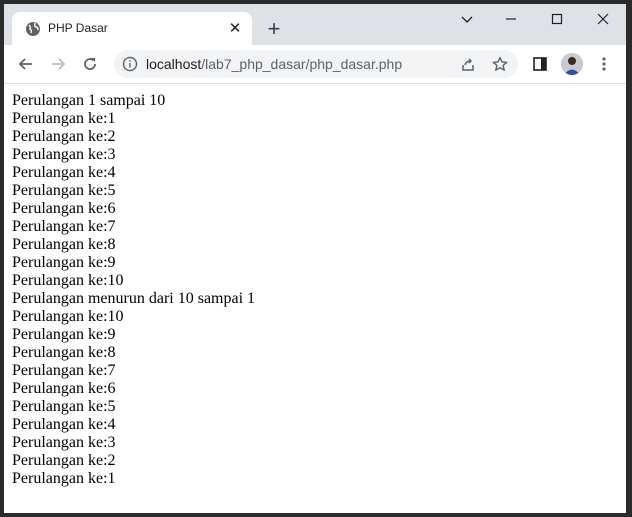  I want to click on back-arrow-icon, so click(25, 64).